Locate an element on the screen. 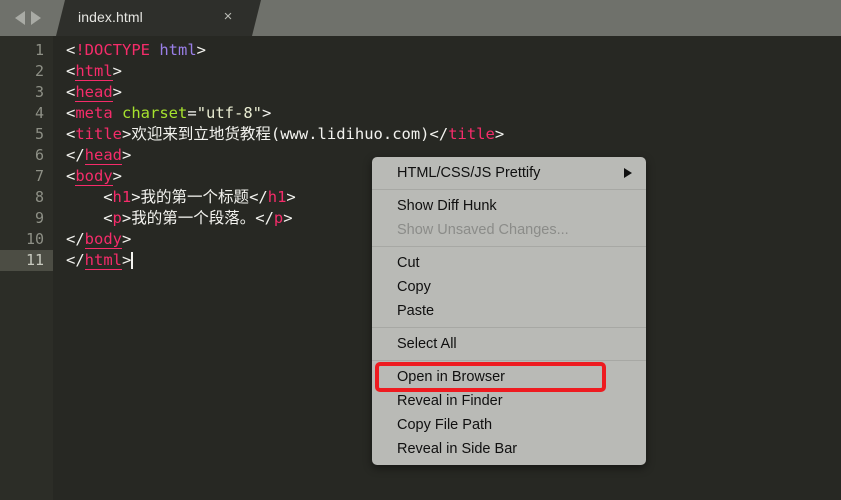  code-line: <p>我的第一个段落。</p> is located at coordinates (197, 218).